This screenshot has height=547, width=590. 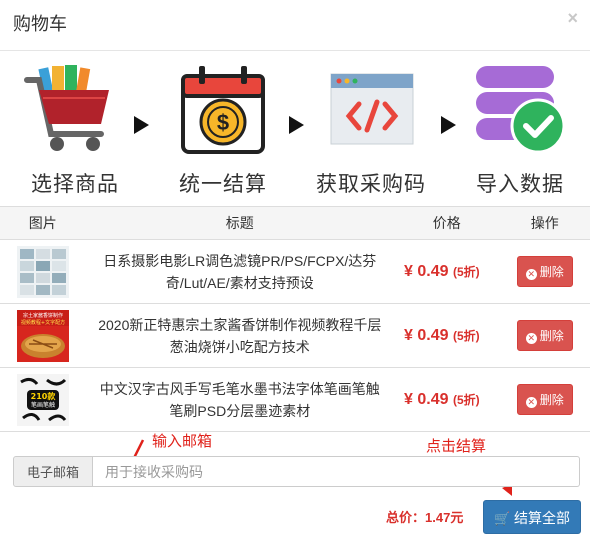 What do you see at coordinates (43, 271) in the screenshot?
I see `product-thumbnail` at bounding box center [43, 271].